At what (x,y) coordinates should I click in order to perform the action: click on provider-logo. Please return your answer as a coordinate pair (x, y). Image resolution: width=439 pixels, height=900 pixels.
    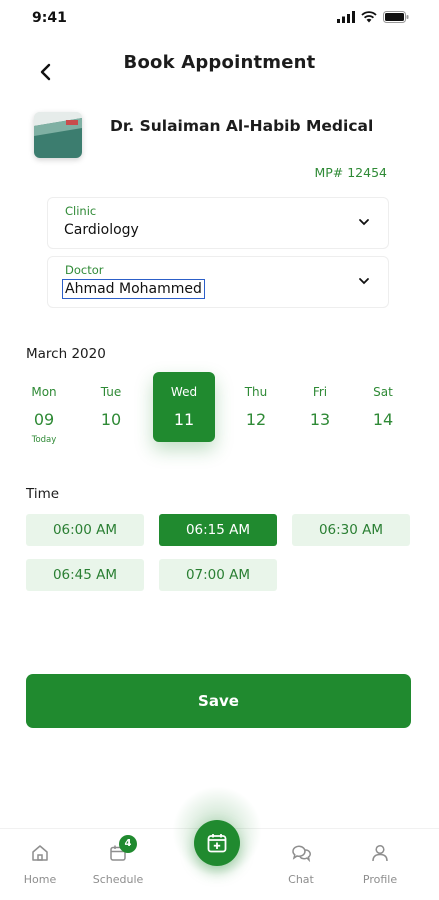
    Looking at the image, I should click on (58, 135).